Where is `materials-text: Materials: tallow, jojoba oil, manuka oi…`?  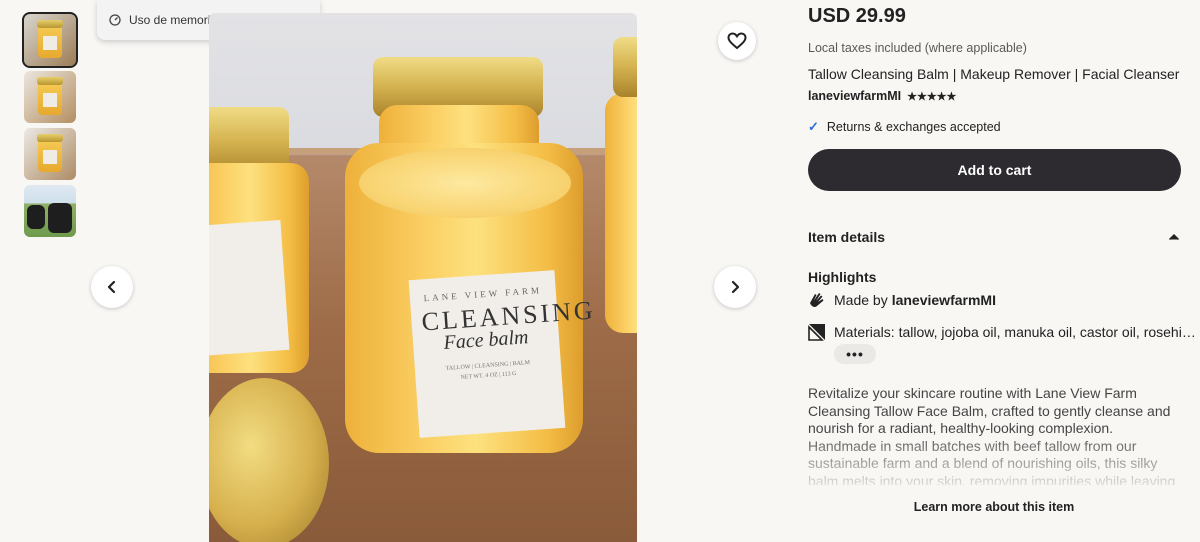
materials-text: Materials: tallow, jojoba oil, manuka oi… is located at coordinates (1015, 332).